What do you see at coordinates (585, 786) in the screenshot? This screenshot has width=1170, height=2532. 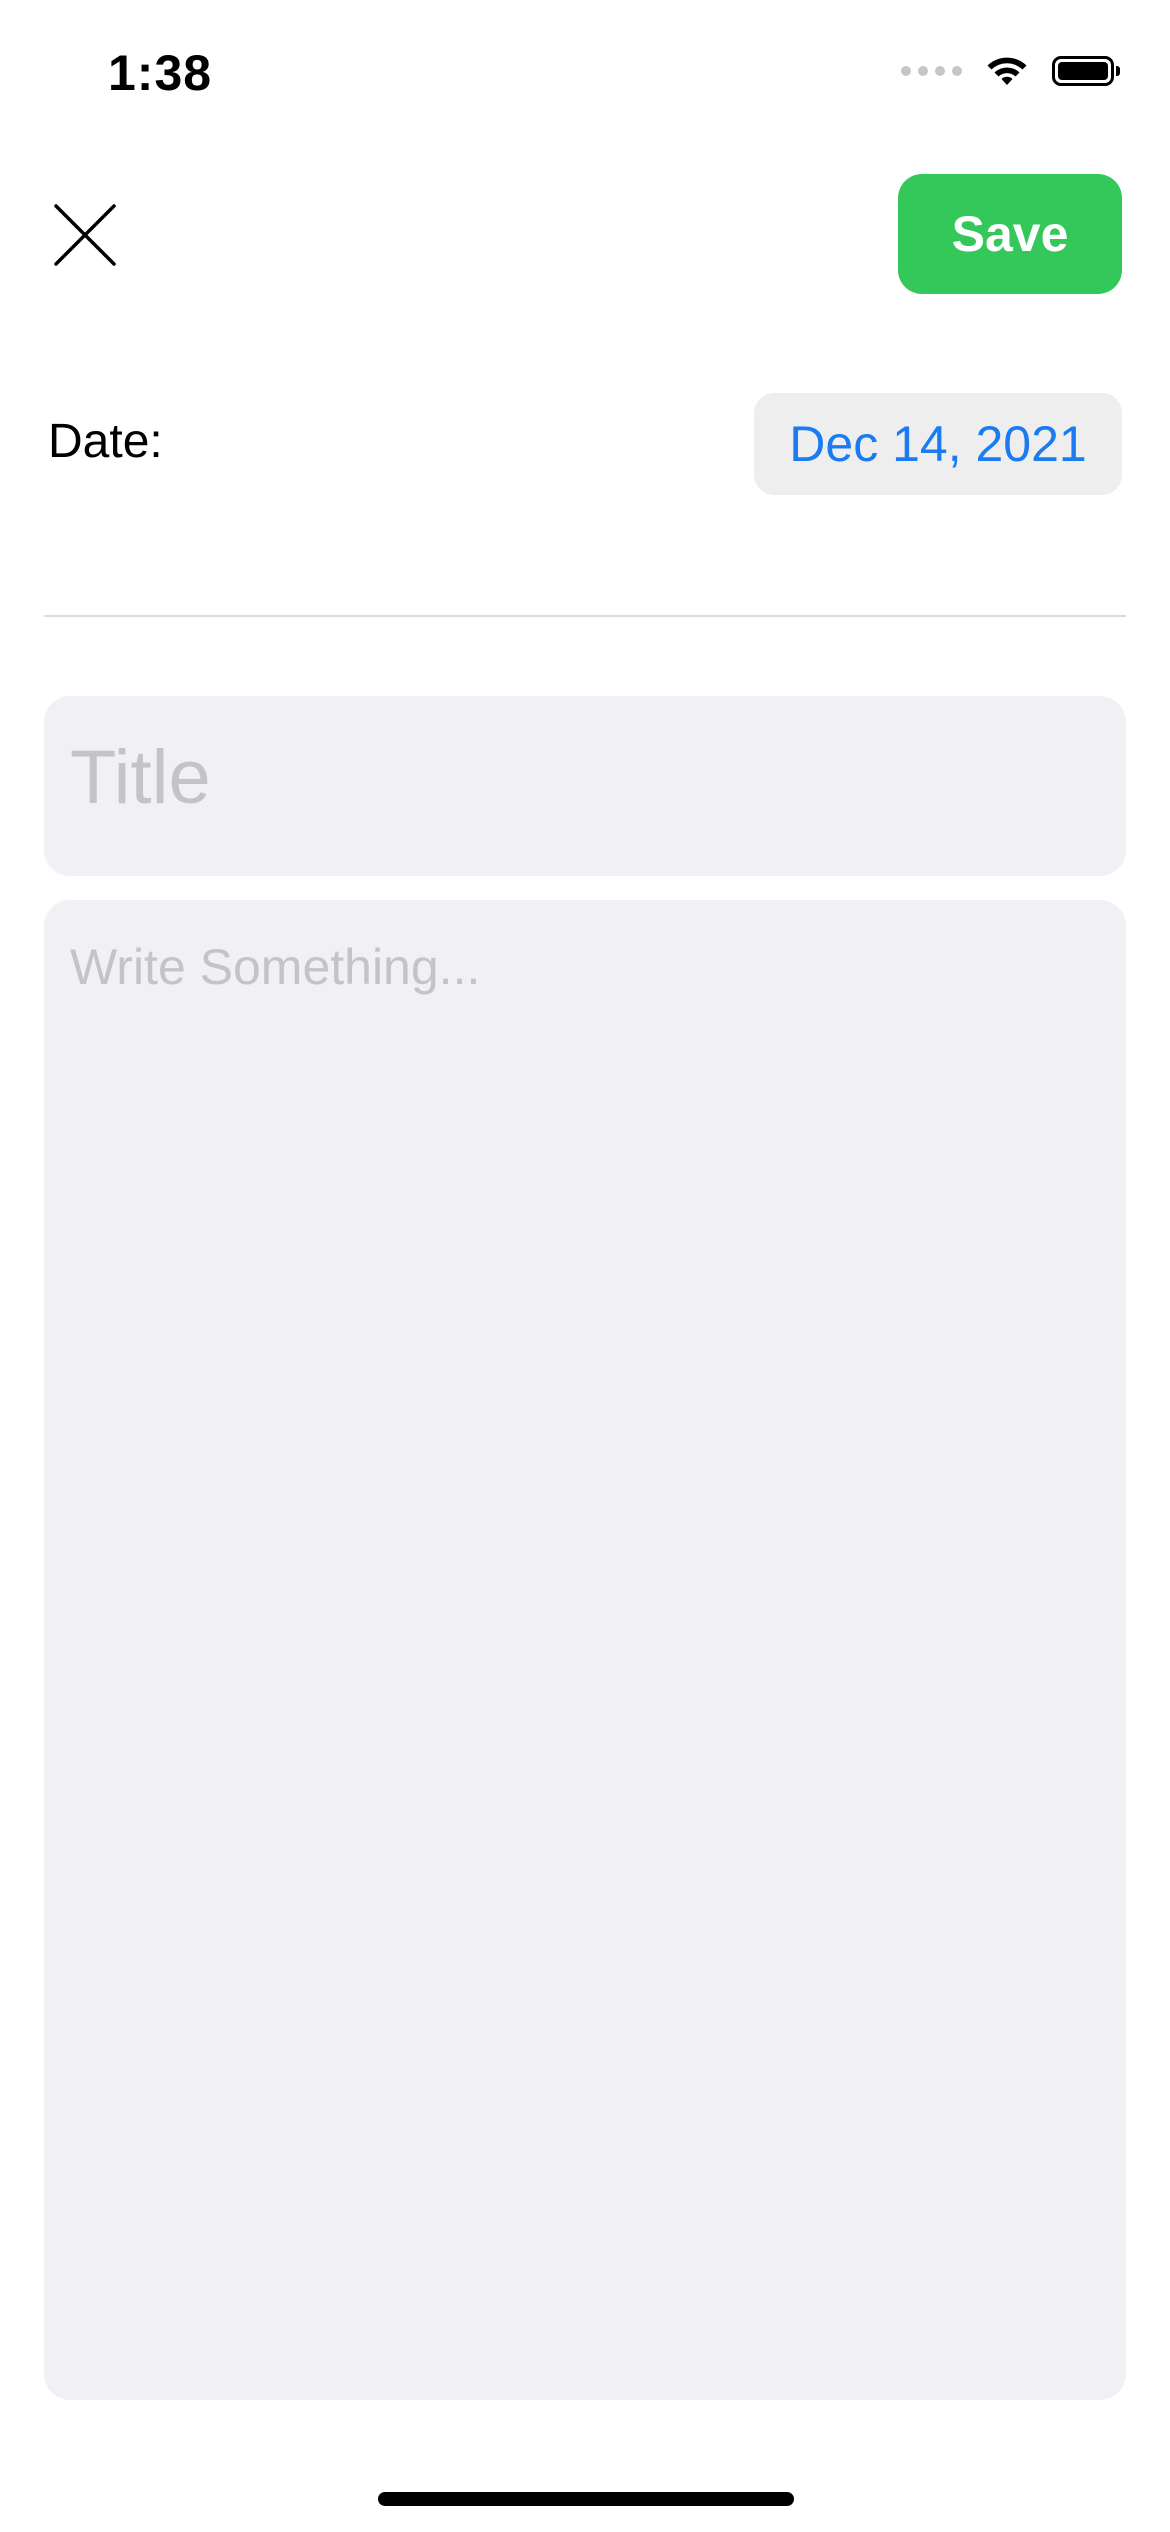 I see `title-input: Title` at bounding box center [585, 786].